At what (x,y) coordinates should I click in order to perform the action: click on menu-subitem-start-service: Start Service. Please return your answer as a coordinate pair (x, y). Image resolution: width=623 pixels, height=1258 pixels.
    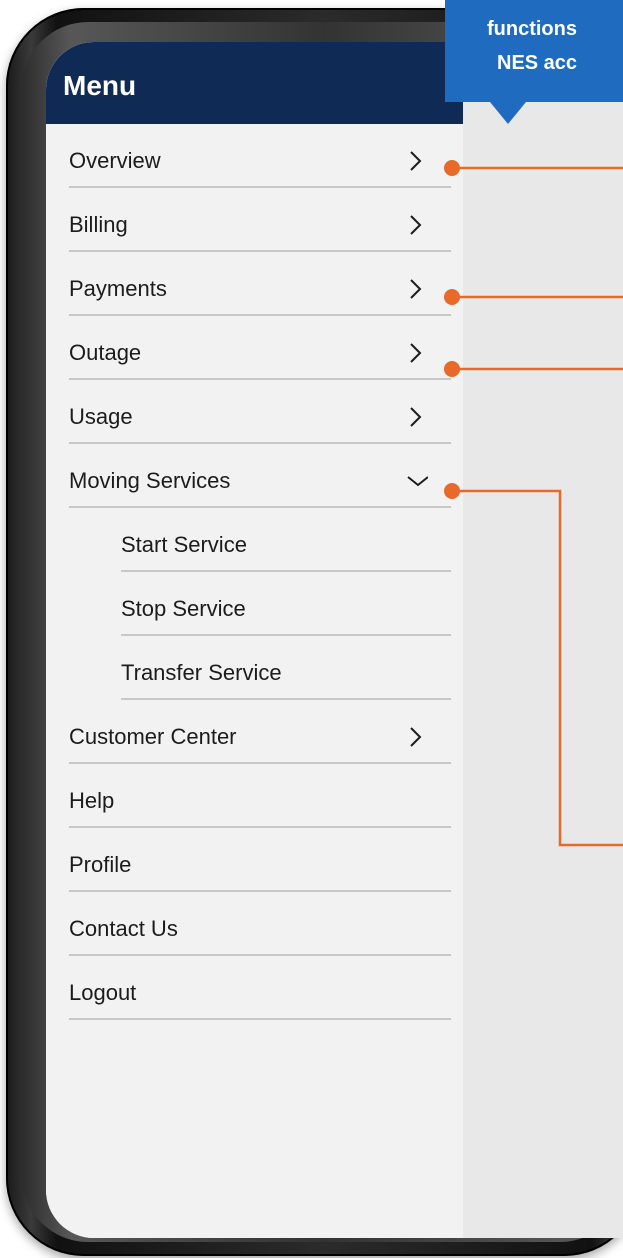
    Looking at the image, I should click on (254, 540).